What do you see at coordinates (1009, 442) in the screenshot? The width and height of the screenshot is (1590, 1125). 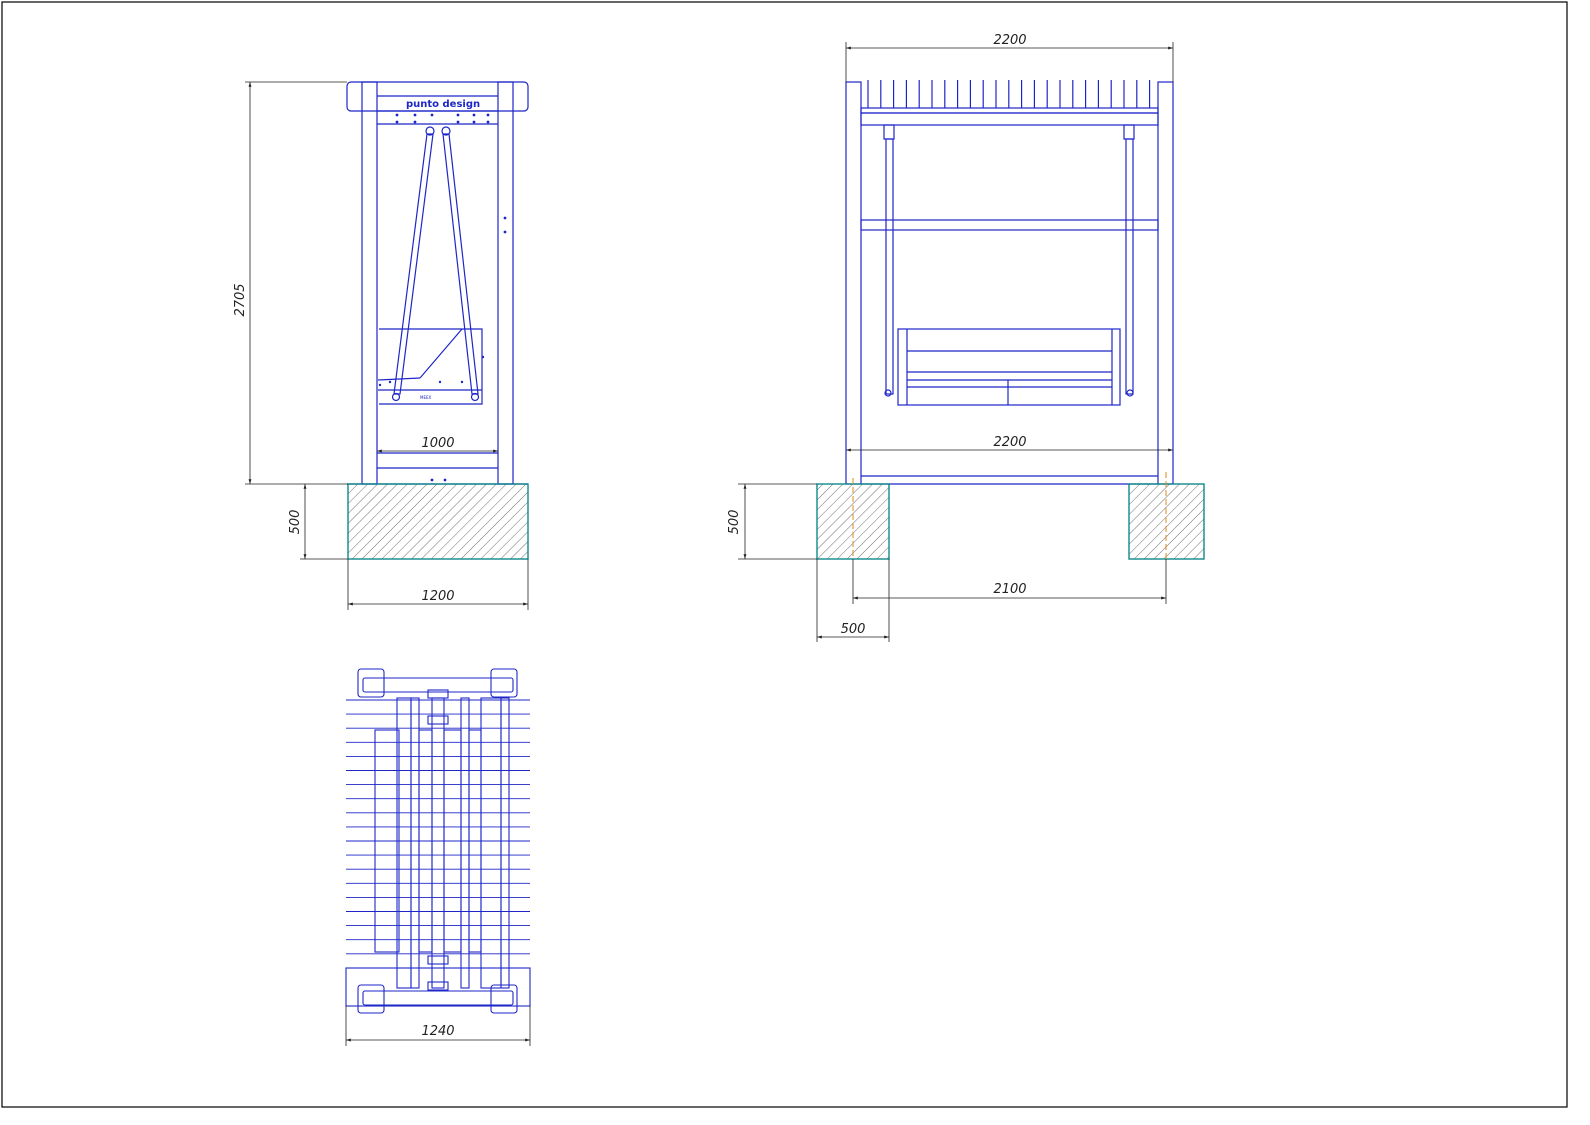 I see `dim-front-inner-width: 2200` at bounding box center [1009, 442].